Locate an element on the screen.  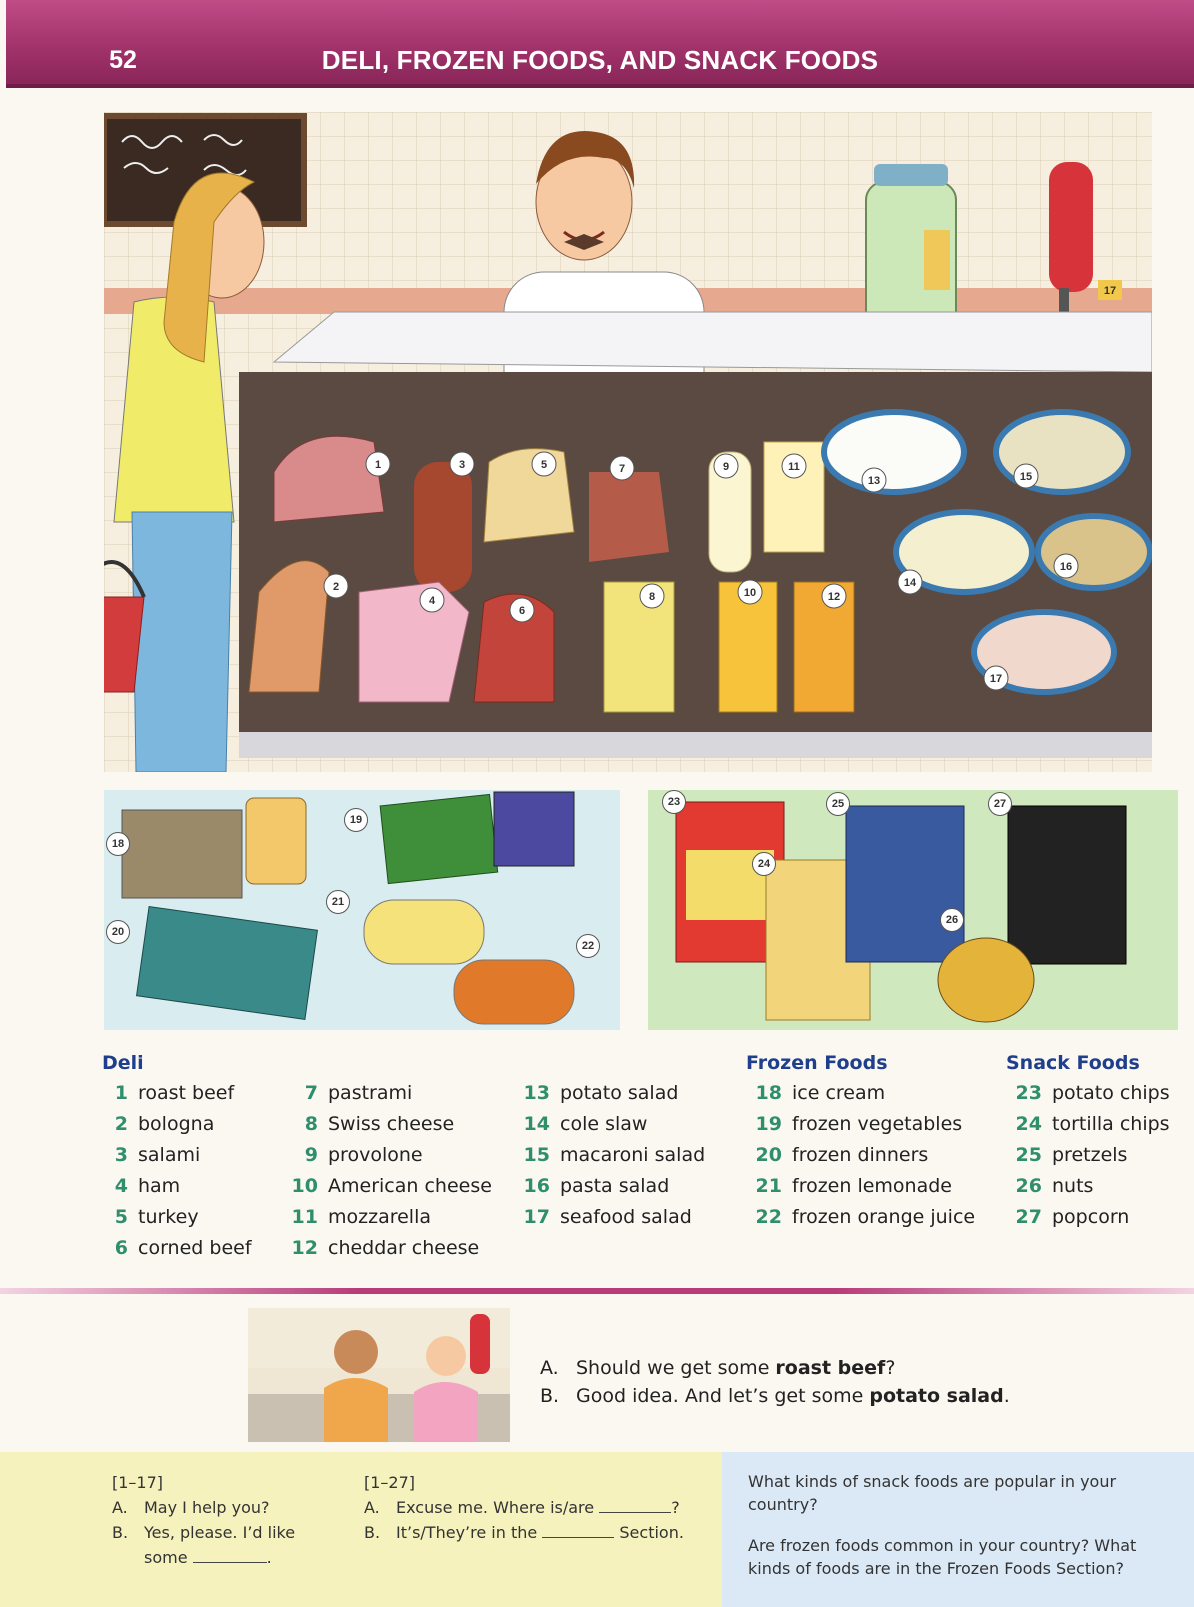
vocab-word: mozzarella is located at coordinates (380, 1217).